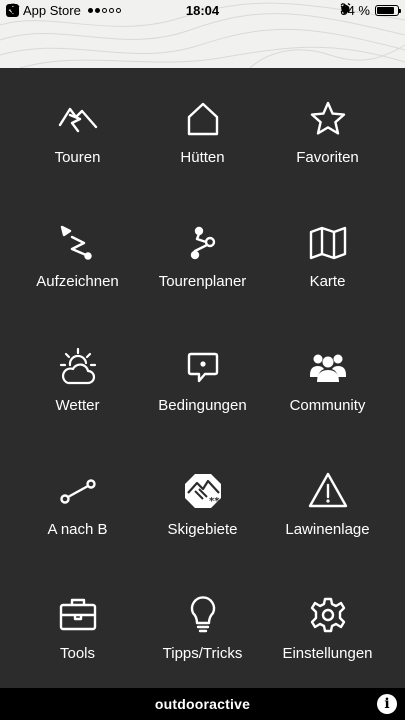 This screenshot has height=720, width=405. I want to click on menu-item-label: Einstellungen, so click(327, 653).